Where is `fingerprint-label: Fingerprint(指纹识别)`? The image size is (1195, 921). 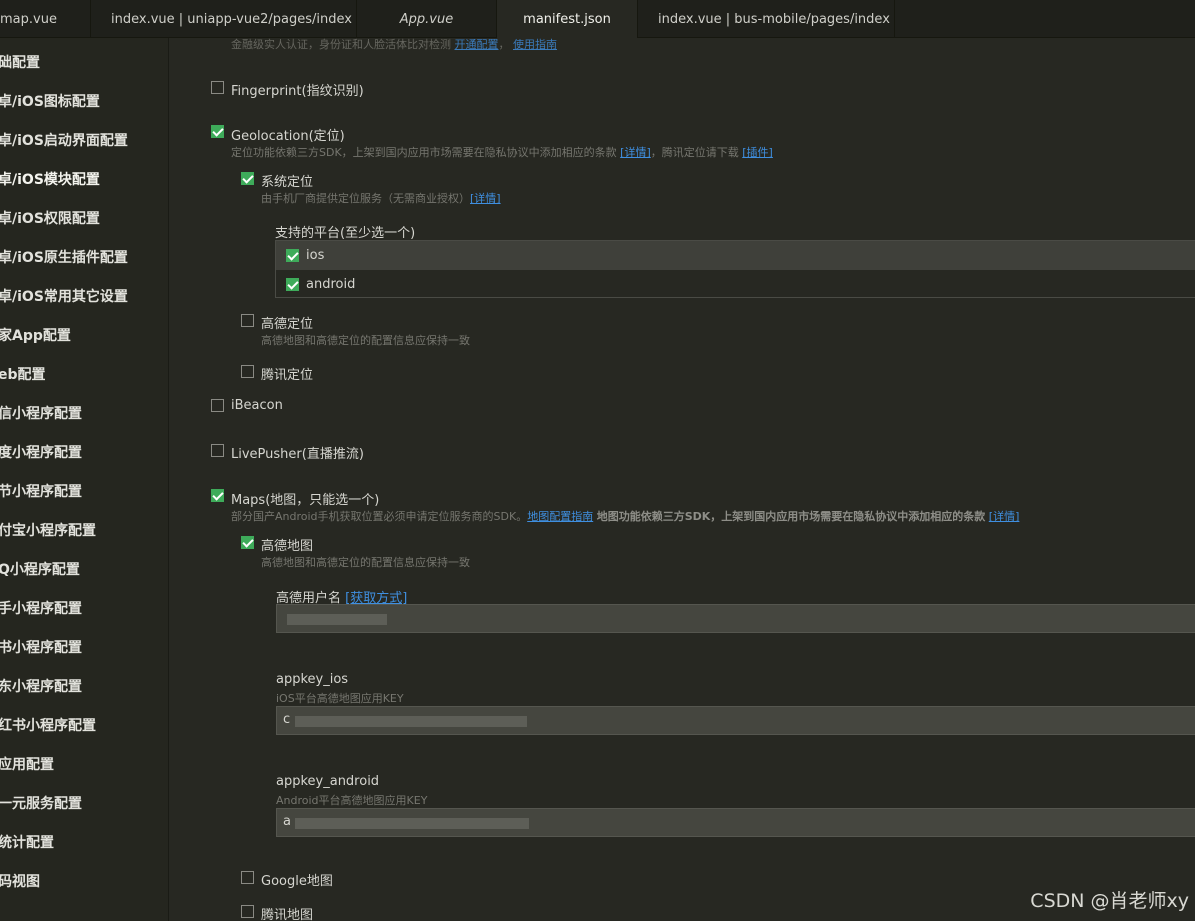 fingerprint-label: Fingerprint(指纹识别) is located at coordinates (297, 91).